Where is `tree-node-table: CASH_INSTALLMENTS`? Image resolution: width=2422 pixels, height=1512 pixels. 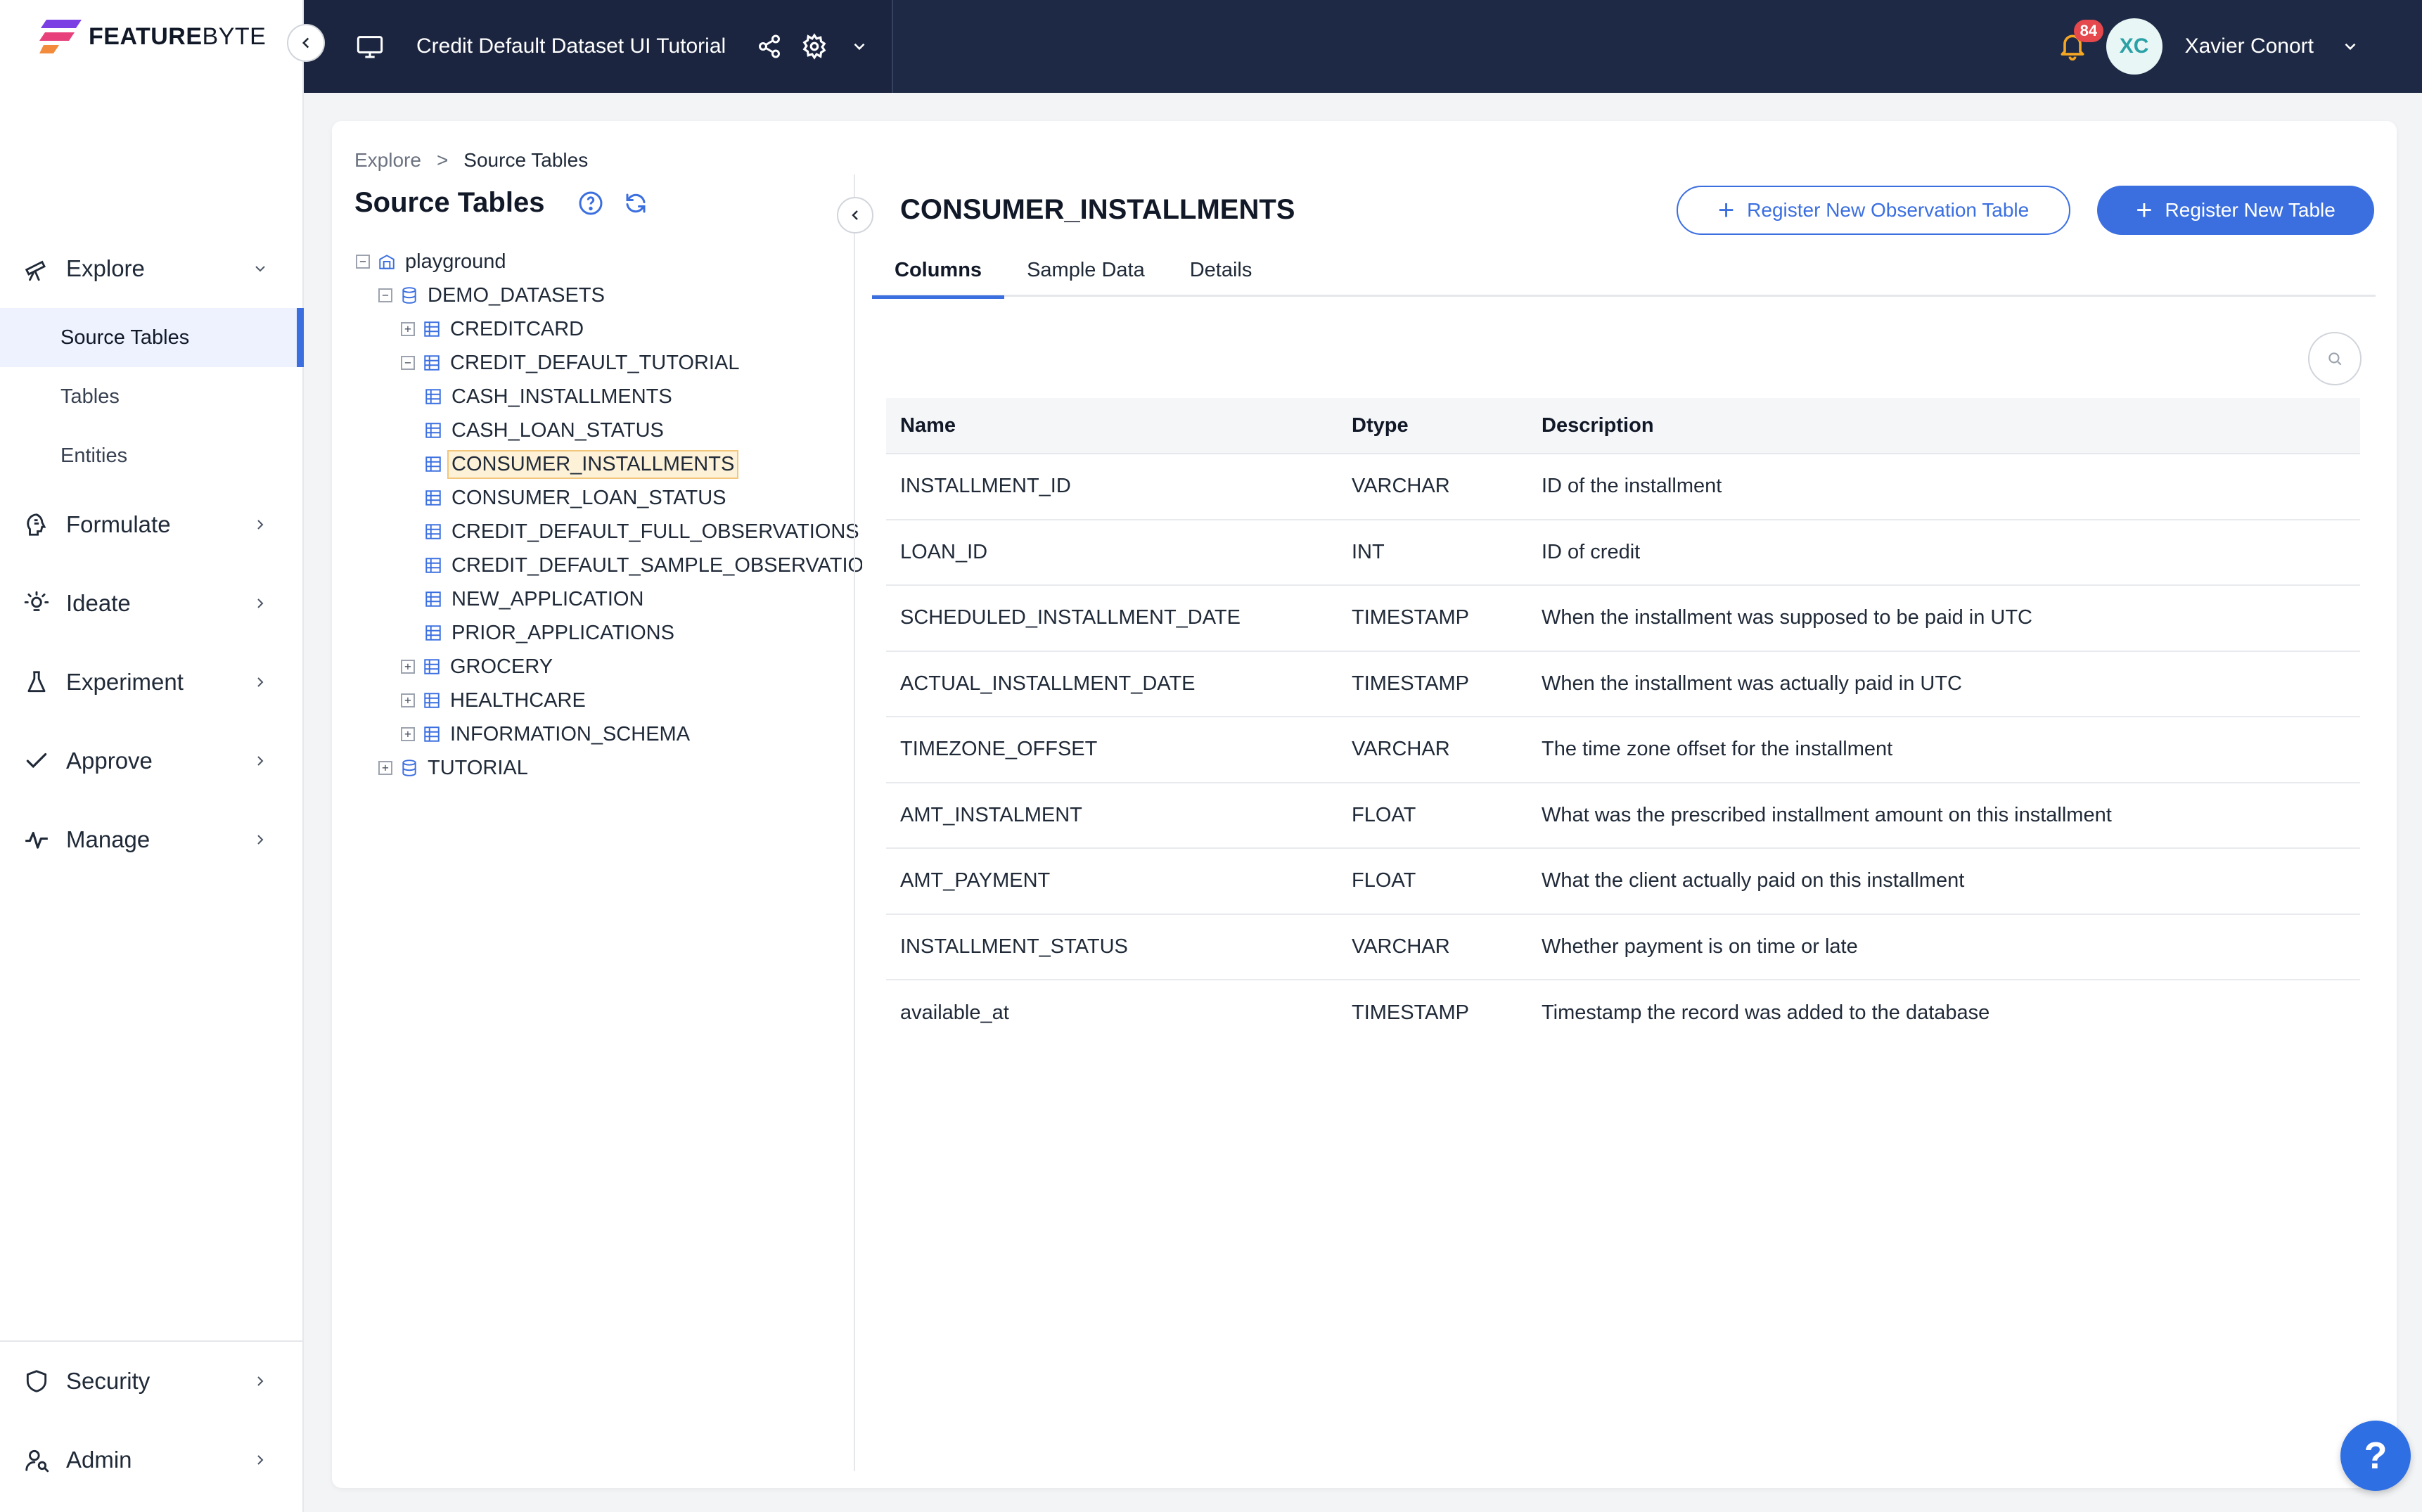
tree-node-table: CASH_INSTALLMENTS is located at coordinates (609, 397).